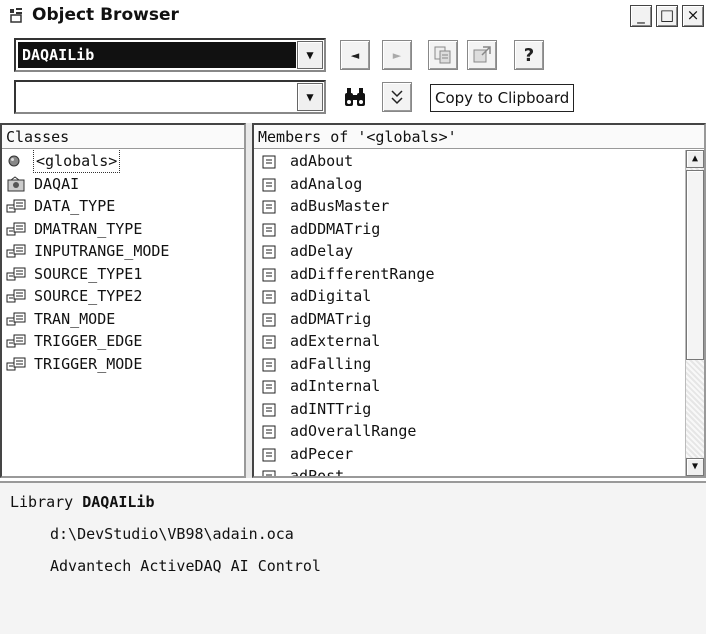  What do you see at coordinates (470, 161) in the screenshot?
I see `member-item: adAbout` at bounding box center [470, 161].